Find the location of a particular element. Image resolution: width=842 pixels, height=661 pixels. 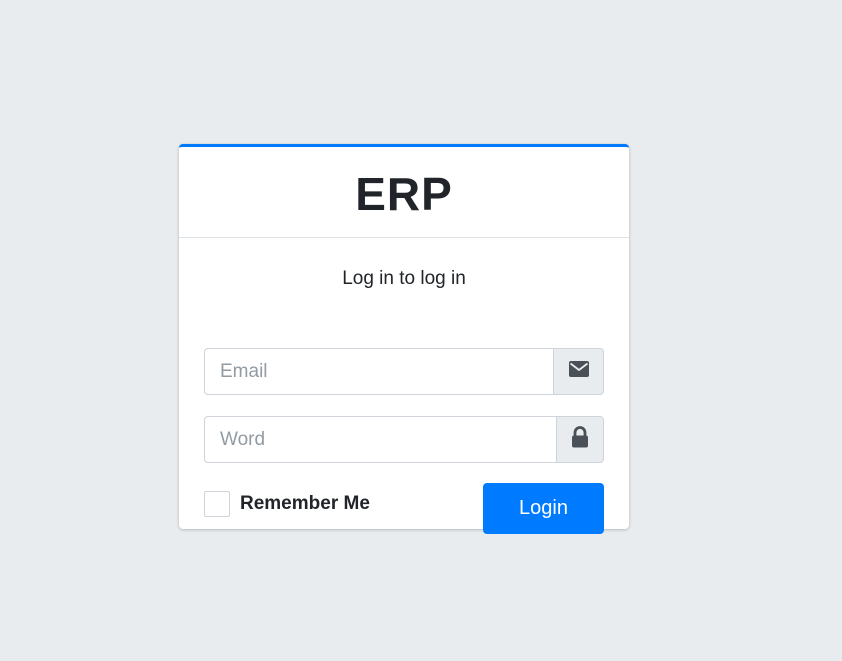

app-title: ERP is located at coordinates (404, 194).